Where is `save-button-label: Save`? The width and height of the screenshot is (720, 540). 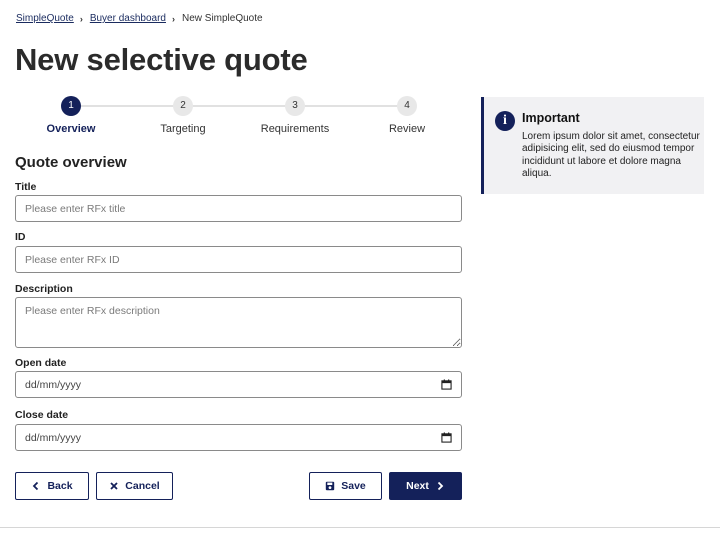 save-button-label: Save is located at coordinates (353, 486).